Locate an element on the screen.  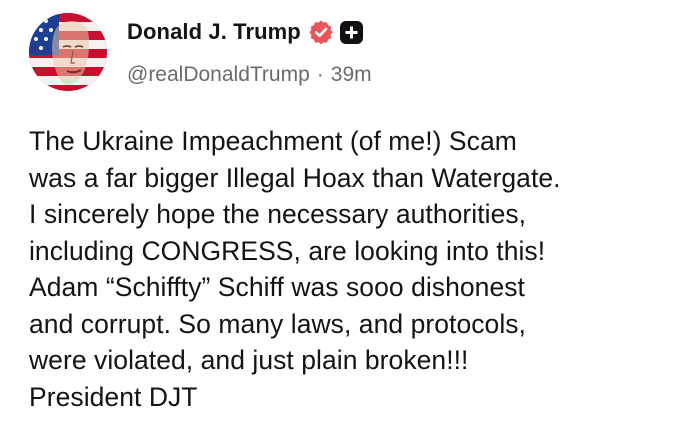
handle-row: @realDonaldTrump · 39m is located at coordinates (249, 75).